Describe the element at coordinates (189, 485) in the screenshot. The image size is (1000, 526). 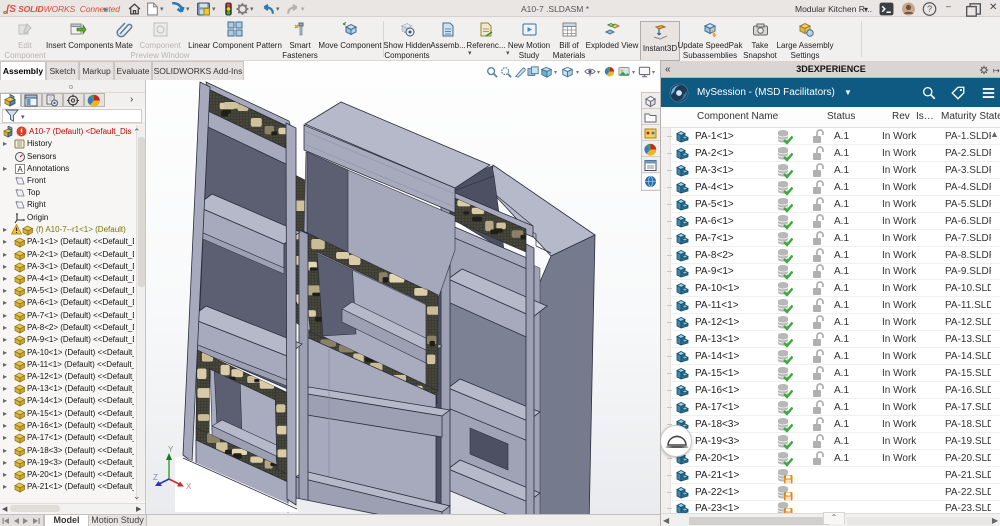
I see `svg-text: X` at that location.